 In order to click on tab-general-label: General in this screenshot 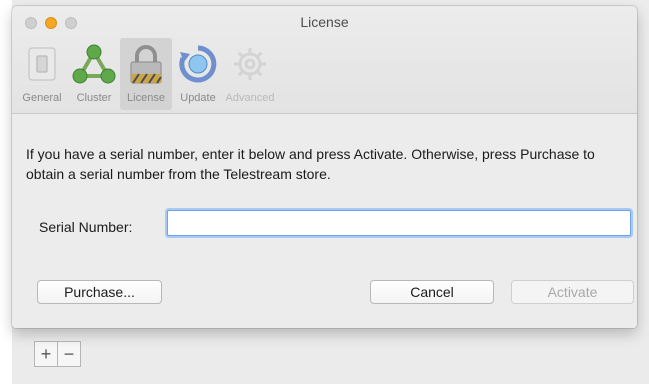, I will do `click(42, 98)`.